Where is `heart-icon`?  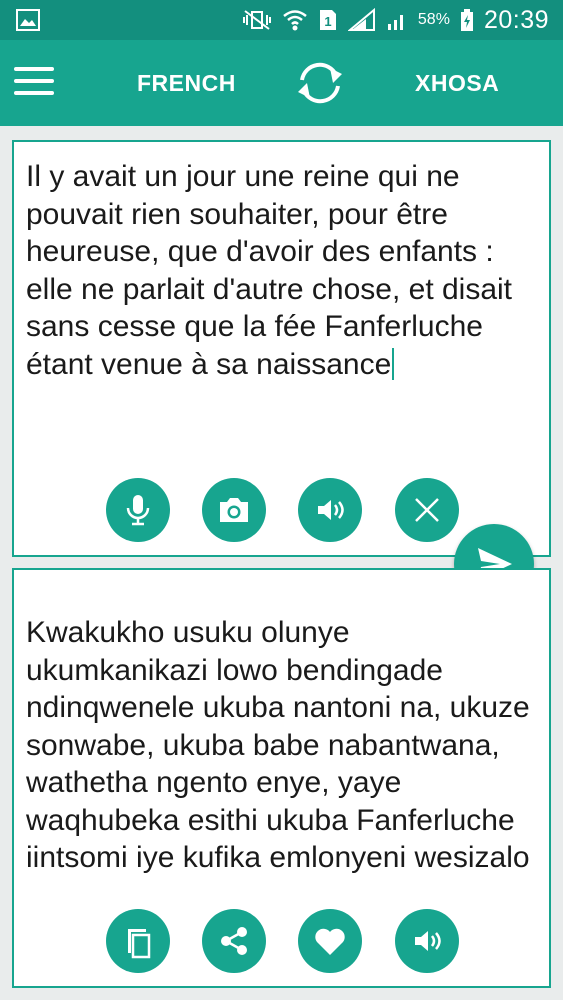 heart-icon is located at coordinates (330, 941).